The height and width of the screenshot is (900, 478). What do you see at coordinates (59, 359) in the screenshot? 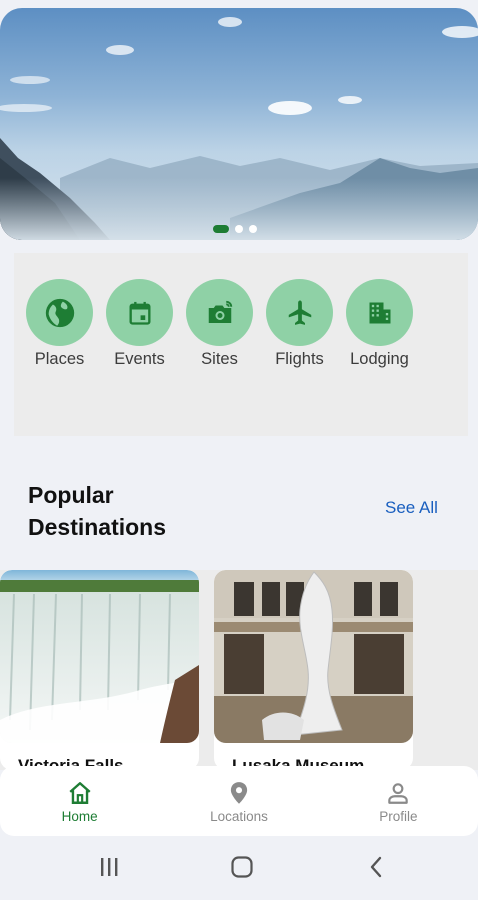
I see `category-places-label: Places` at bounding box center [59, 359].